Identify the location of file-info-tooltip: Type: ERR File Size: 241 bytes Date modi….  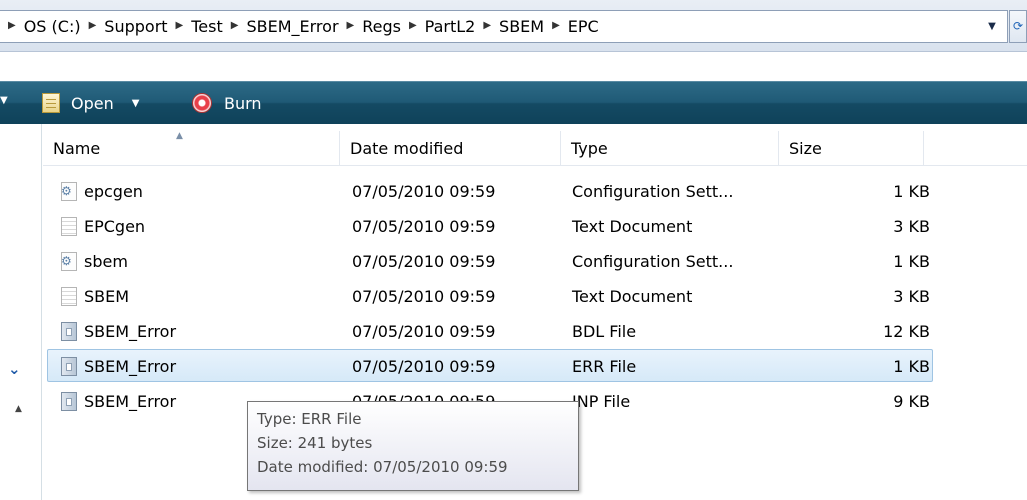
(413, 446).